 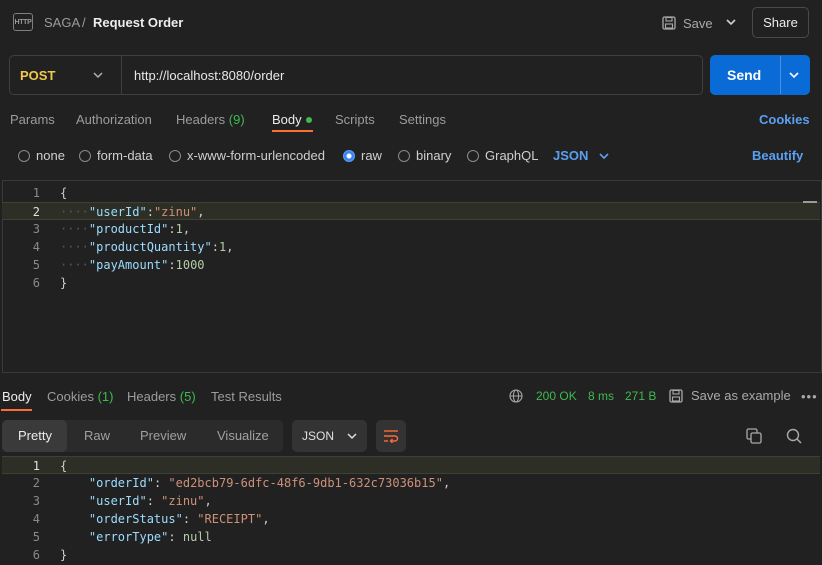 What do you see at coordinates (371, 155) in the screenshot?
I see `radio-label: raw` at bounding box center [371, 155].